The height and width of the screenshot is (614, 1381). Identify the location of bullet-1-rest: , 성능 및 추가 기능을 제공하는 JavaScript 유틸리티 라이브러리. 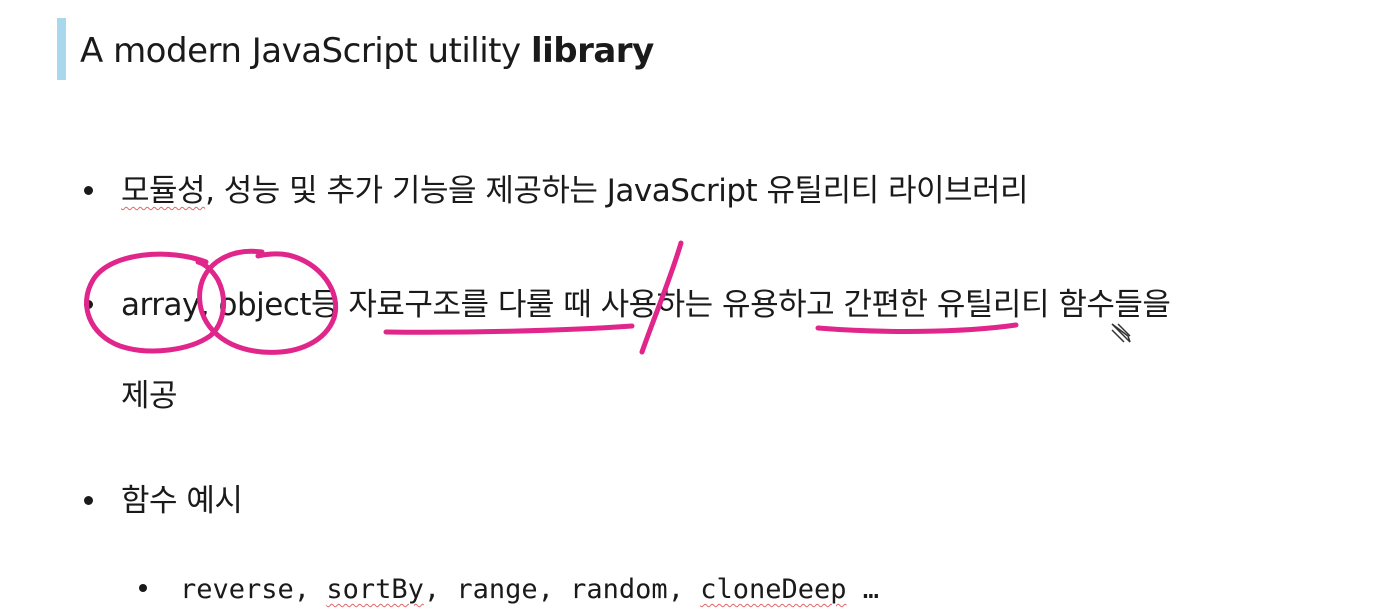
(617, 191).